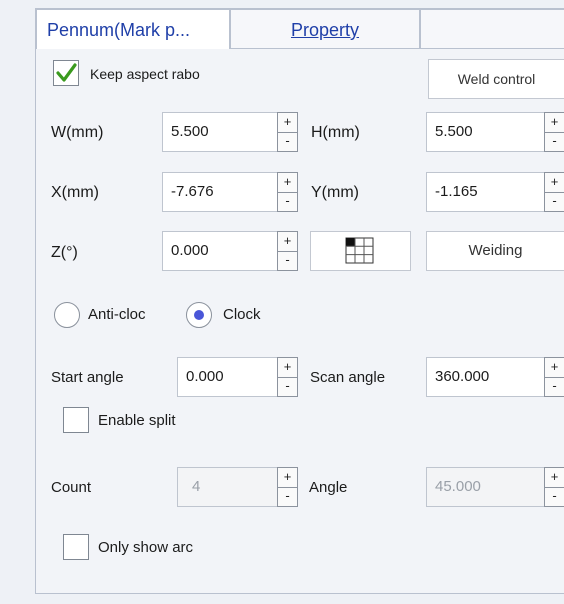 The image size is (564, 604). What do you see at coordinates (71, 487) in the screenshot?
I see `count-label: Count` at bounding box center [71, 487].